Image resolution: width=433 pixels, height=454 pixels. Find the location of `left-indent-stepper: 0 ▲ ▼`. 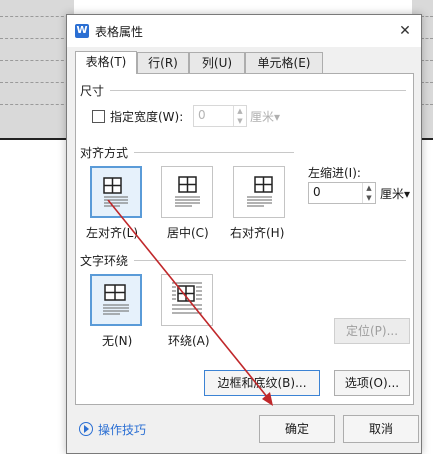

left-indent-stepper: 0 ▲ ▼ is located at coordinates (342, 193).